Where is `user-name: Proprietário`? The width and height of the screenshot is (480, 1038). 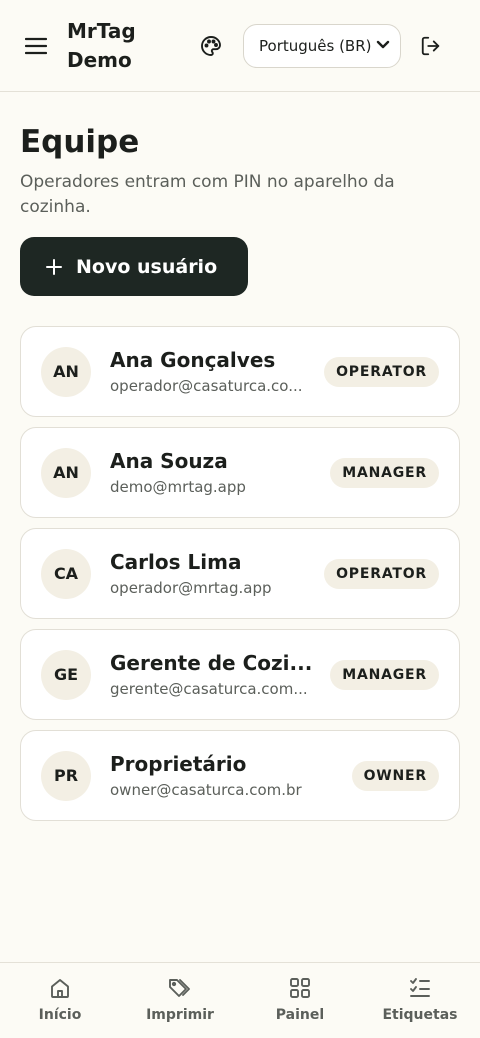
user-name: Proprietário is located at coordinates (178, 764).